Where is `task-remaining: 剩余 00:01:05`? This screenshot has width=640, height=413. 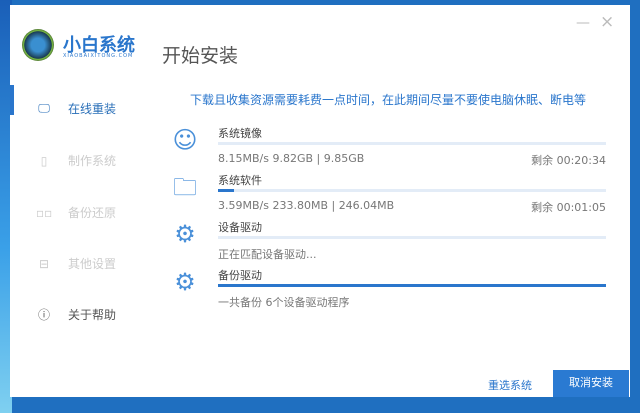
task-remaining: 剩余 00:01:05 is located at coordinates (568, 207).